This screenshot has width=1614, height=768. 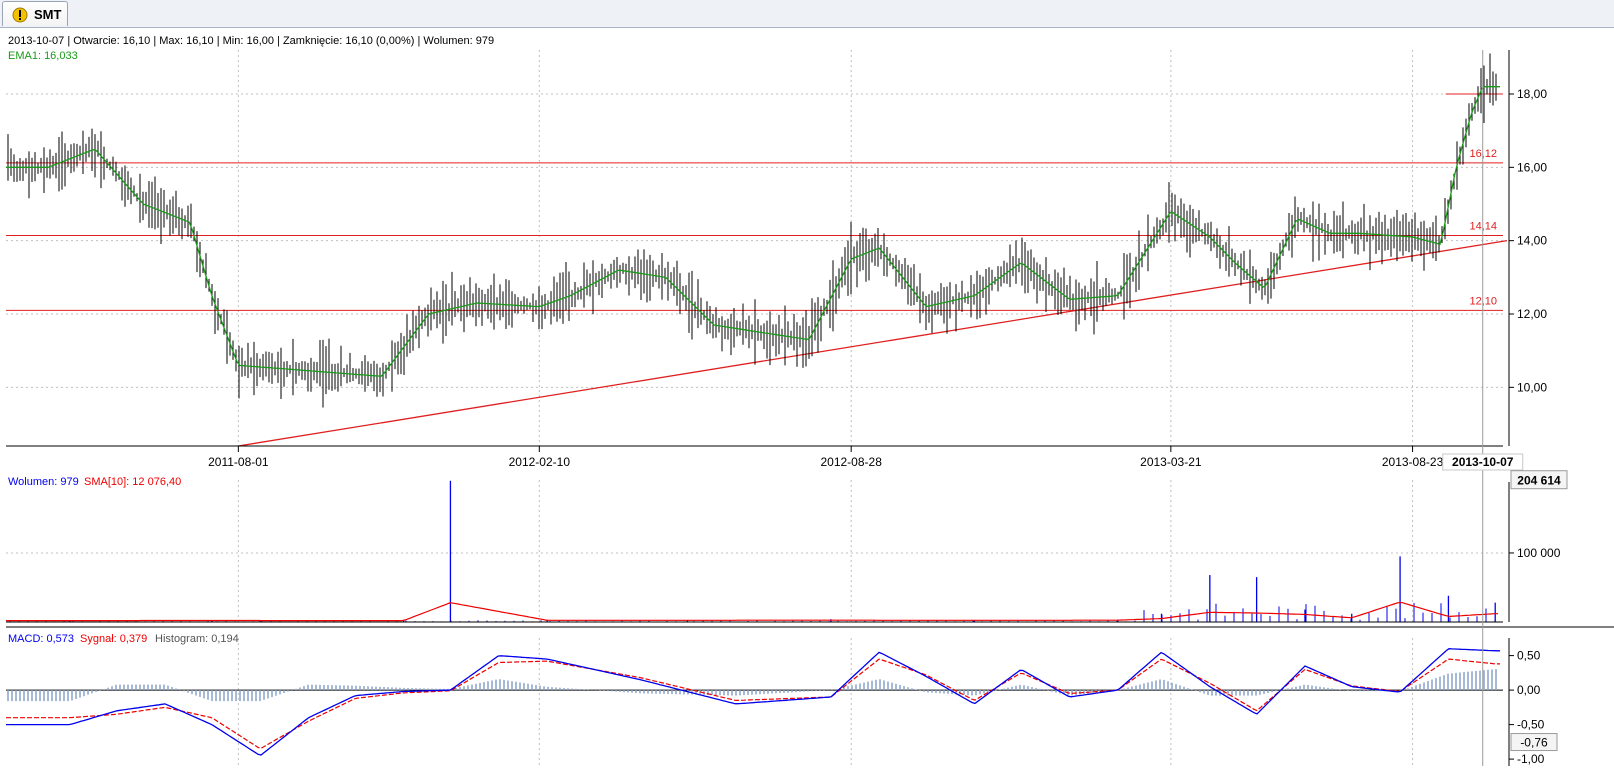 I want to click on volume-tick-label: 100 000, so click(x=1539, y=553).